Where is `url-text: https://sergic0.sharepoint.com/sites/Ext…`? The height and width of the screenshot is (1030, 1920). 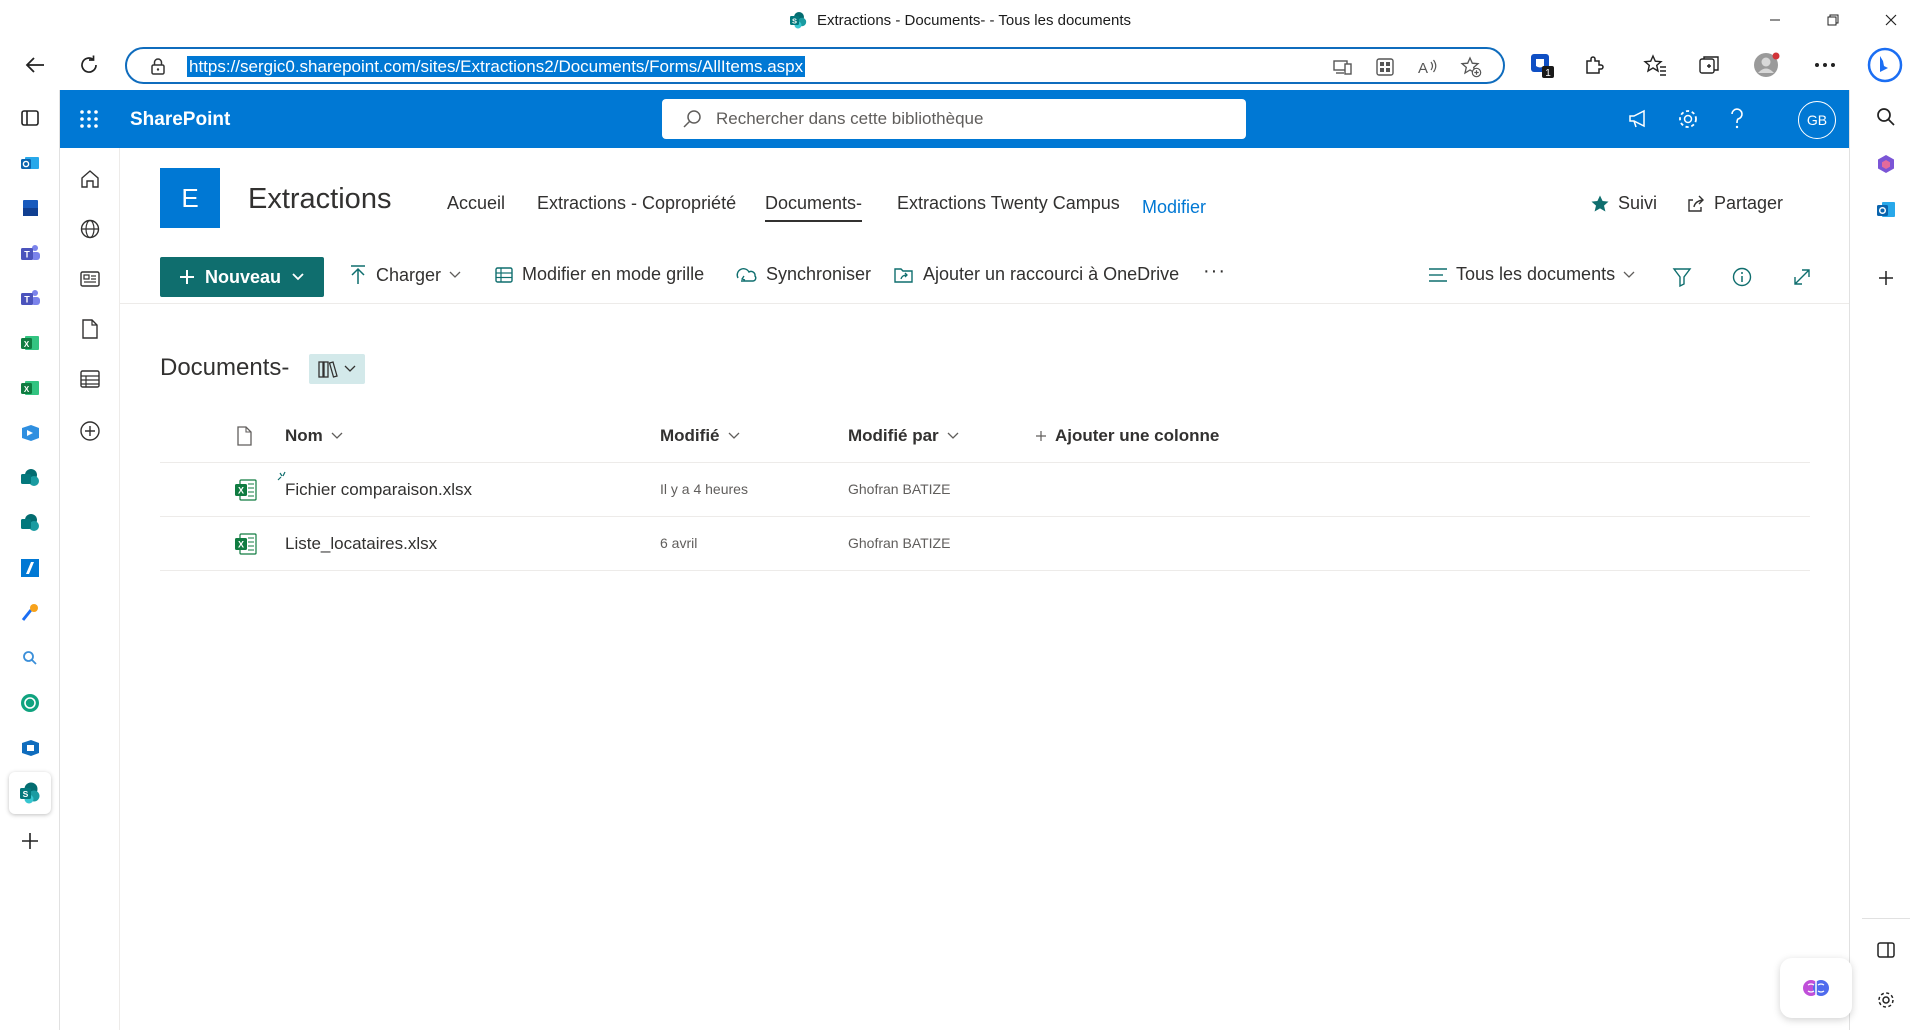 url-text: https://sergic0.sharepoint.com/sites/Ext… is located at coordinates (496, 66).